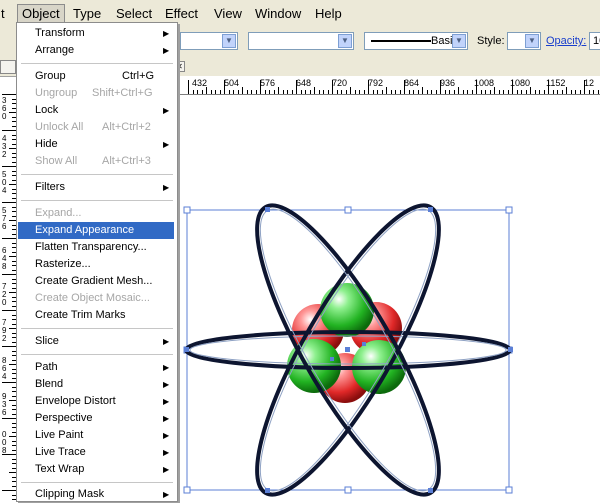 This screenshot has height=503, width=600. Describe the element at coordinates (96, 144) in the screenshot. I see `menu-item-hide: Hide ▶` at that location.